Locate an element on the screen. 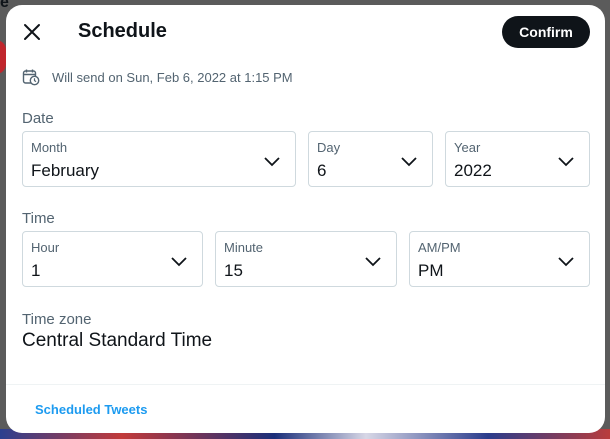 This screenshot has height=439, width=610. footer-divider is located at coordinates (305, 384).